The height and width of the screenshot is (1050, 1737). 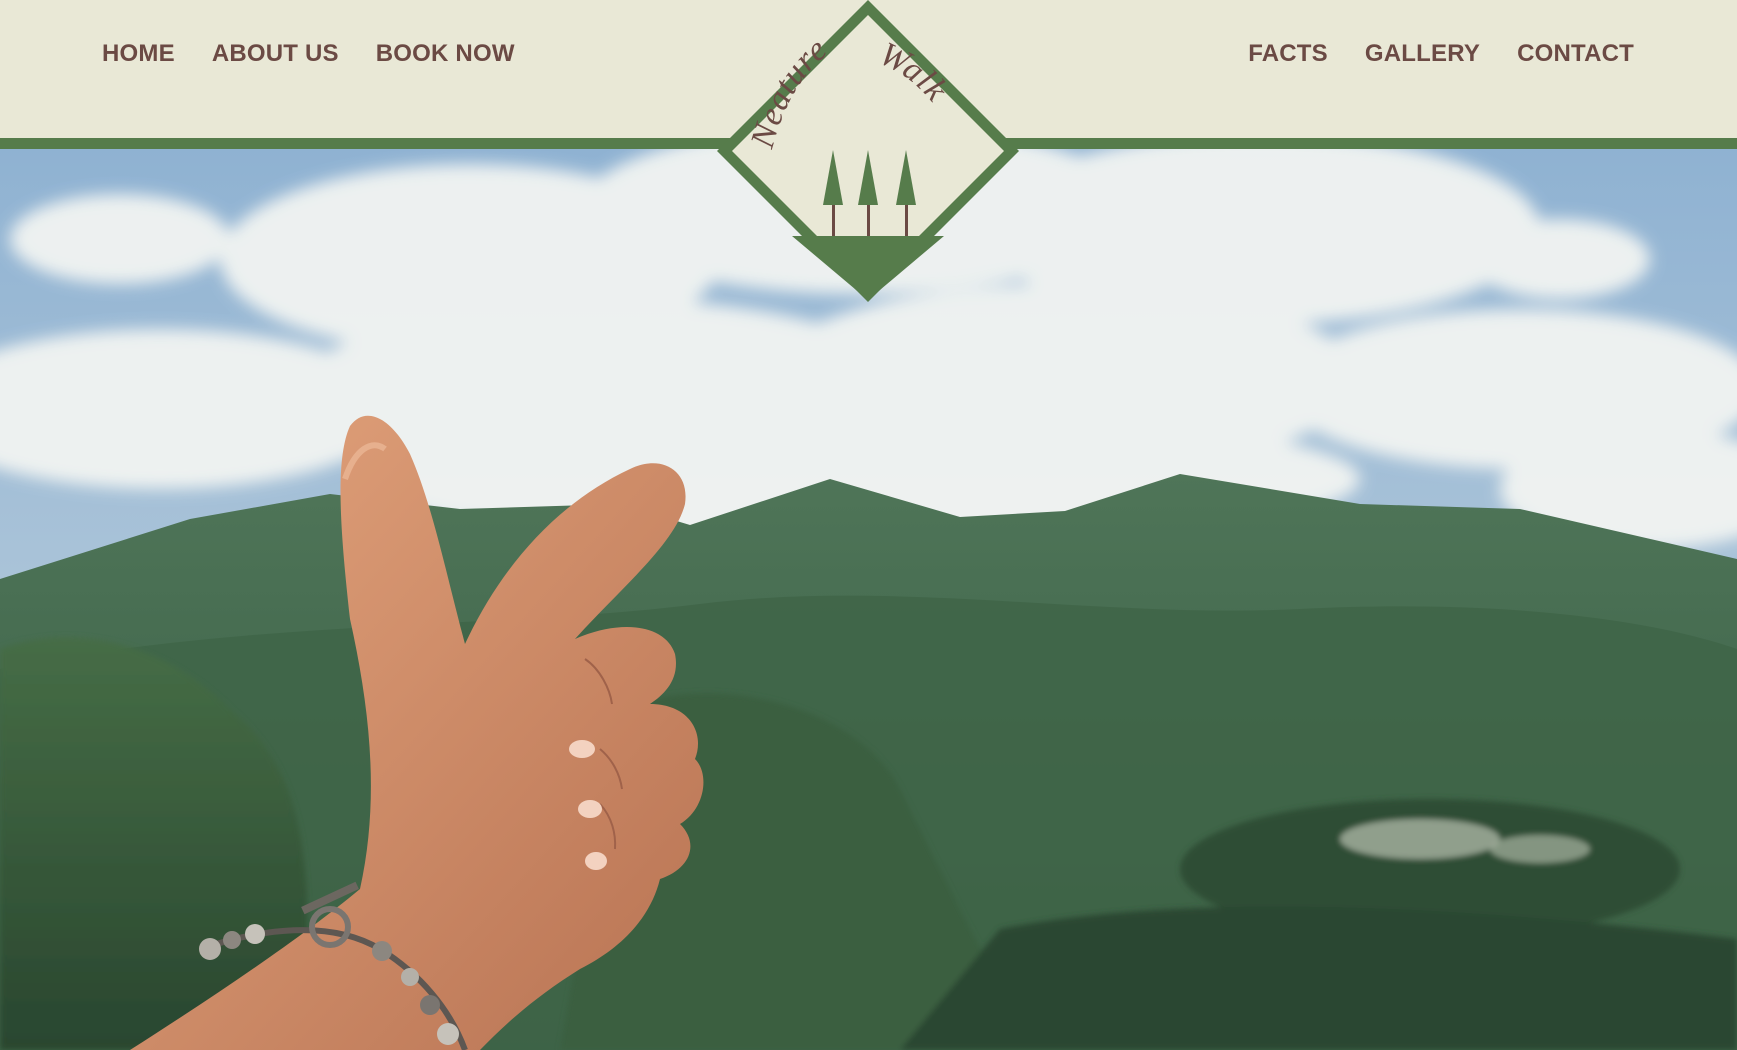 I want to click on nav-book-now-link: BOOK NOW, so click(x=445, y=54).